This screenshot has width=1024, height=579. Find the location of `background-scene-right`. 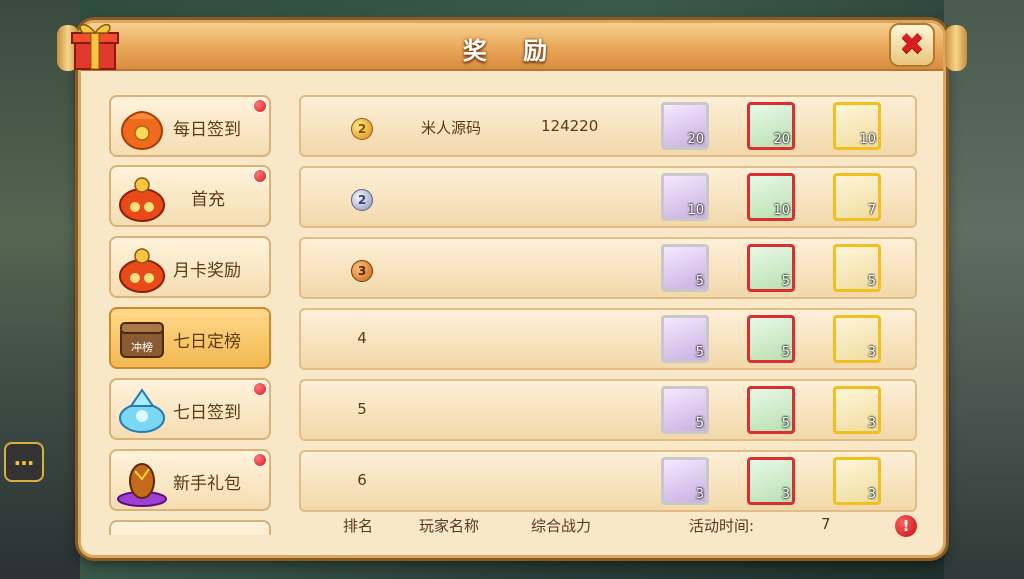

background-scene-right is located at coordinates (984, 289).